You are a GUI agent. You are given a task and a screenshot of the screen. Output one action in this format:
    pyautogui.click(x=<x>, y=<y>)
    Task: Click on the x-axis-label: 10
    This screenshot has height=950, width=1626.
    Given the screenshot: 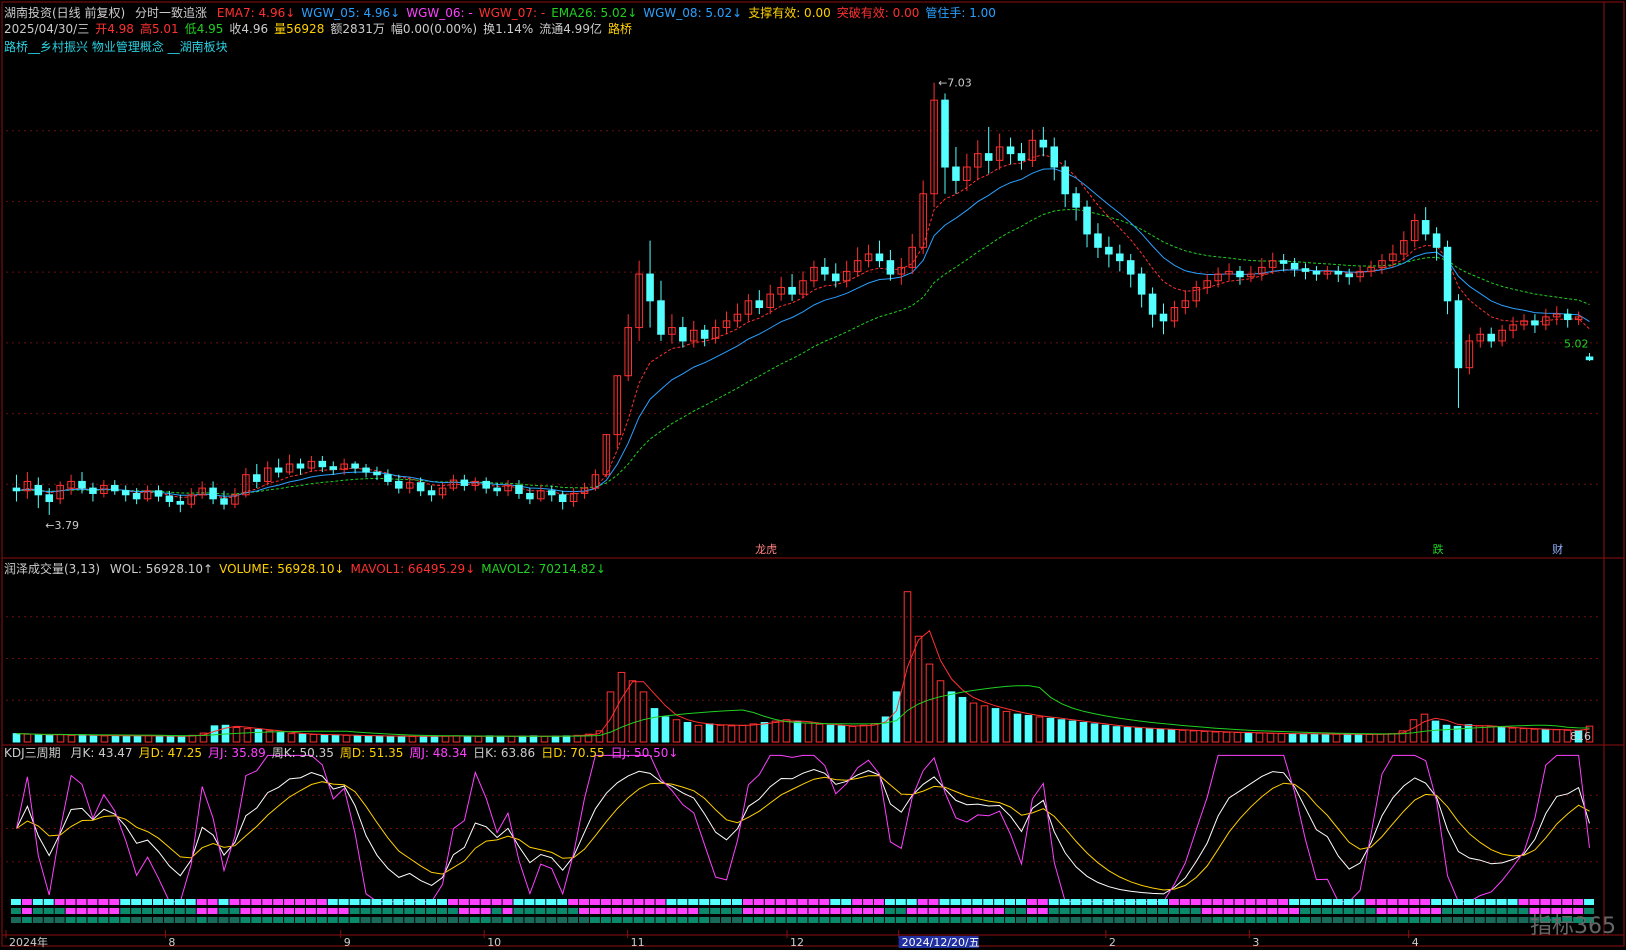 What is the action you would take?
    pyautogui.click(x=494, y=942)
    